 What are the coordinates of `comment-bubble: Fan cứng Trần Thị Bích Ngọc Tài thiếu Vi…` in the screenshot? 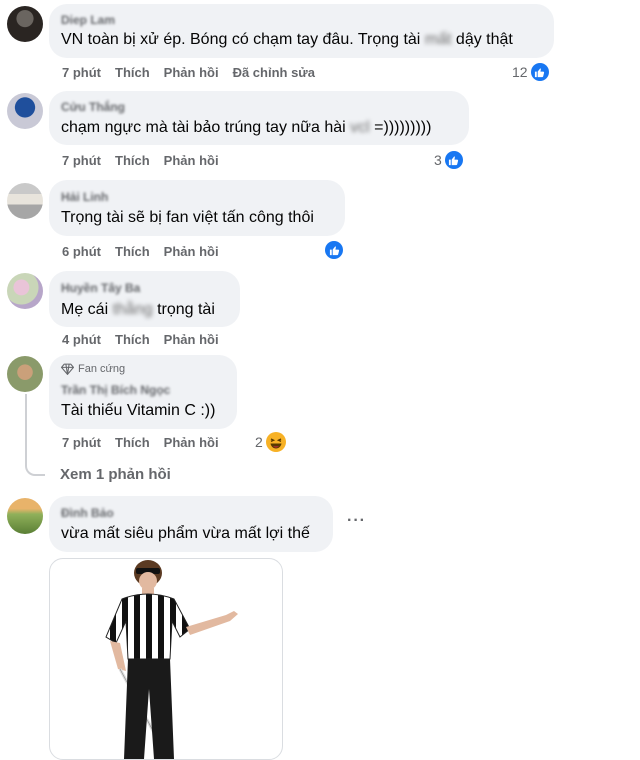 It's located at (143, 392).